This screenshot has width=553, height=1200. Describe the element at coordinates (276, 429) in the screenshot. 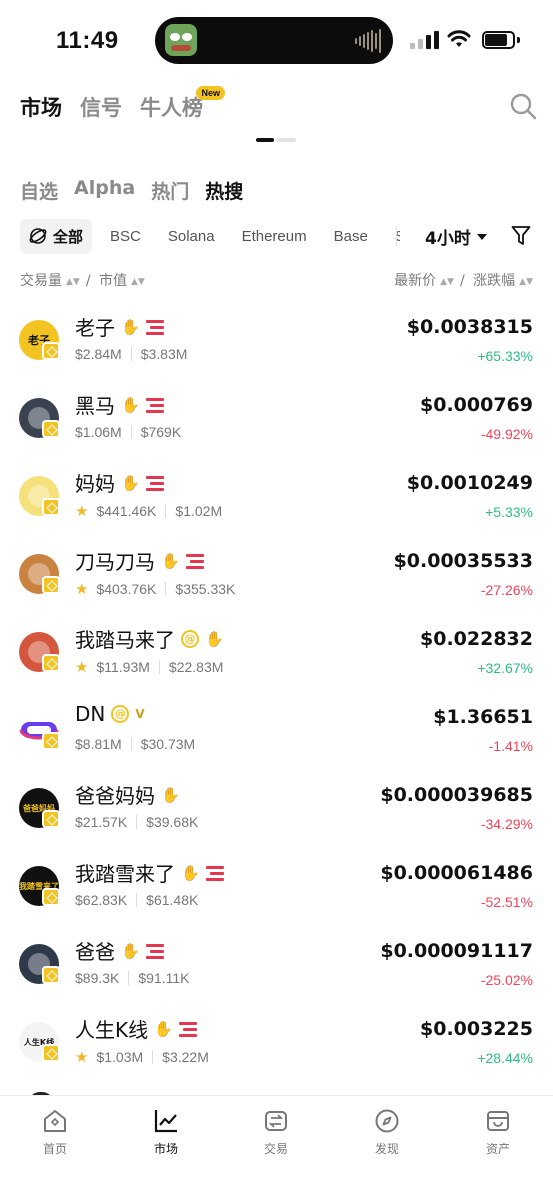

I see `token-row: 黑马 ✋ $1.06M $769K $0.000769 -49.92%` at that location.